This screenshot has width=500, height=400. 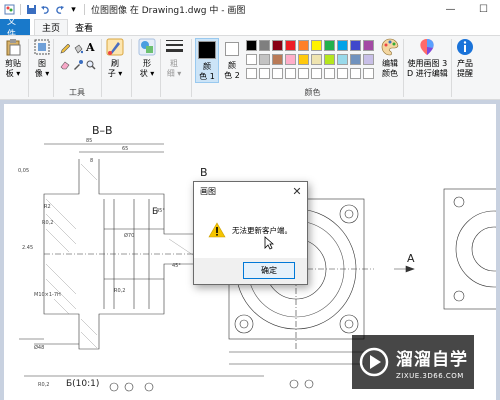 I want to click on ok-button: 确定, so click(x=269, y=270).